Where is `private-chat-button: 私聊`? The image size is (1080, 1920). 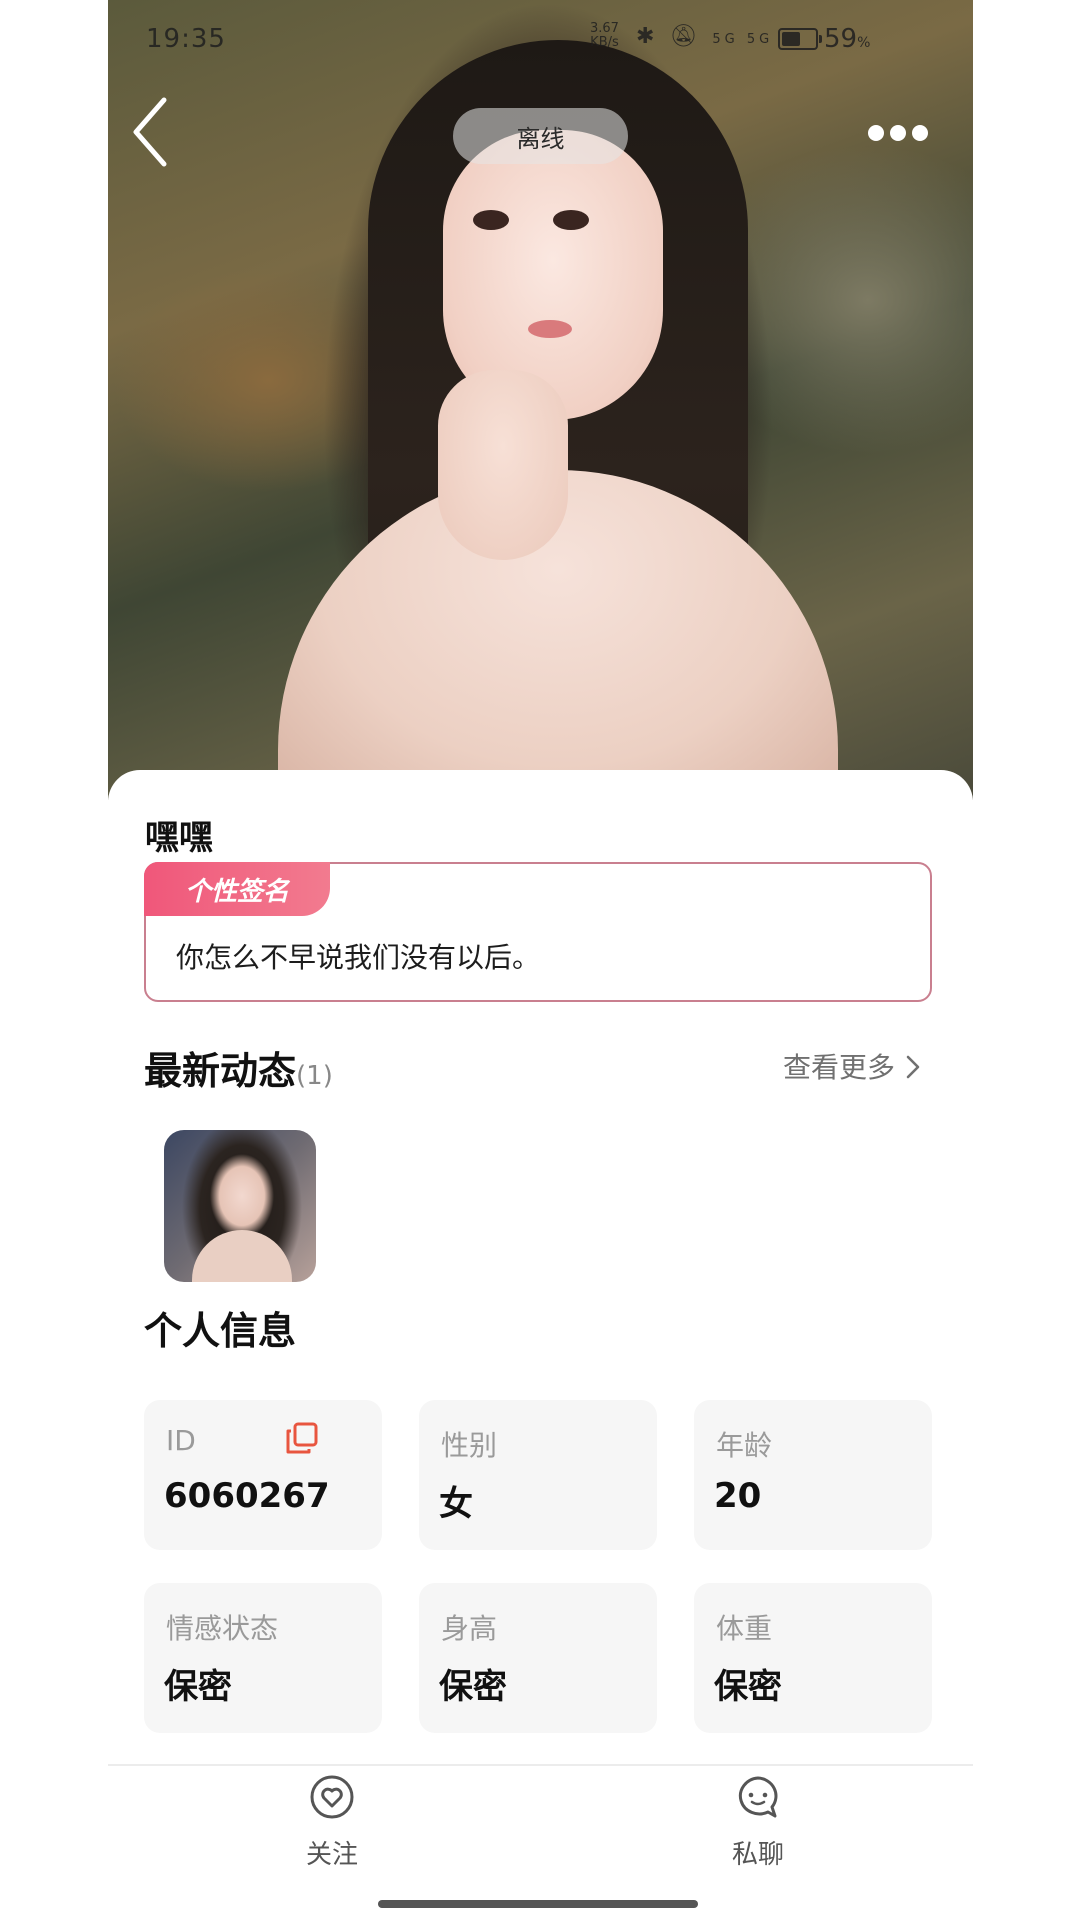
private-chat-button: 私聊 is located at coordinates (758, 1825).